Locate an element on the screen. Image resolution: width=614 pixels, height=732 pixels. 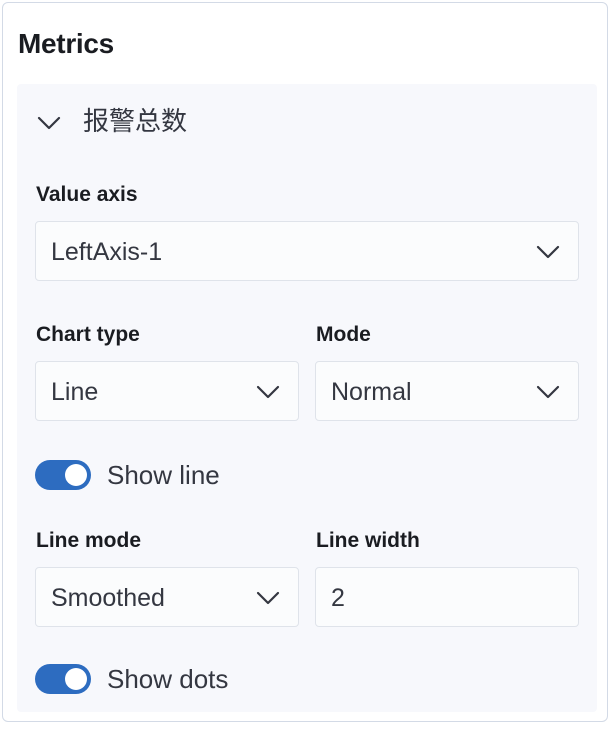
chart-type-select: Line is located at coordinates (167, 391).